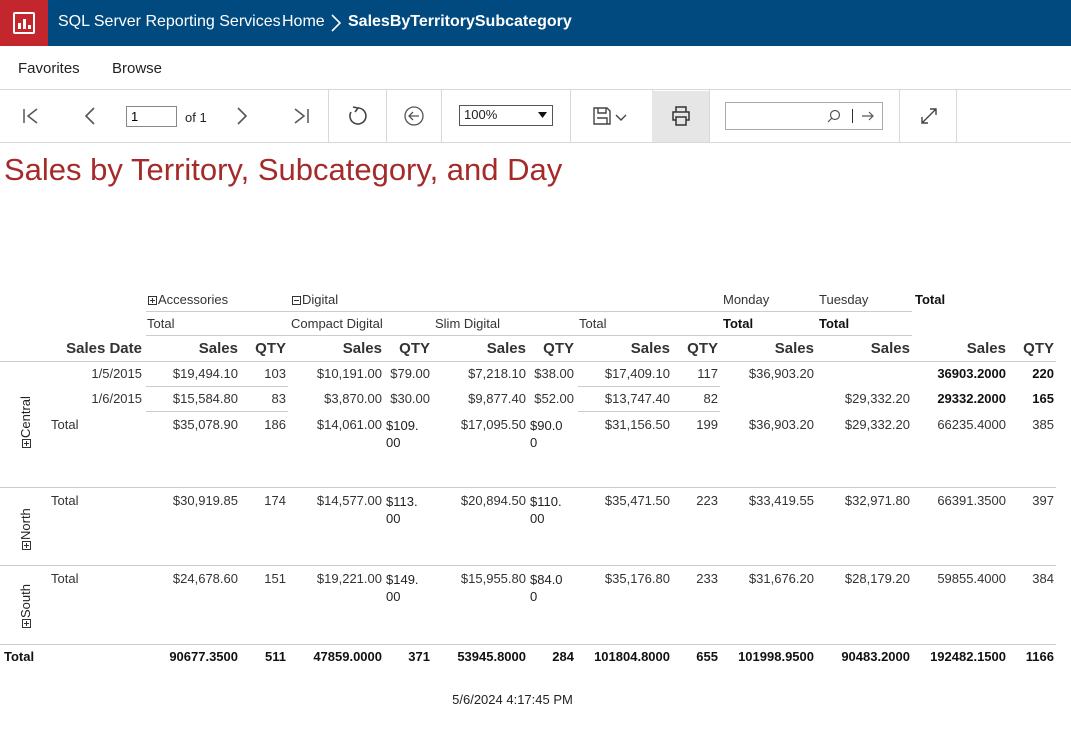  Describe the element at coordinates (296, 301) in the screenshot. I see `collapse-toggle-icon` at that location.